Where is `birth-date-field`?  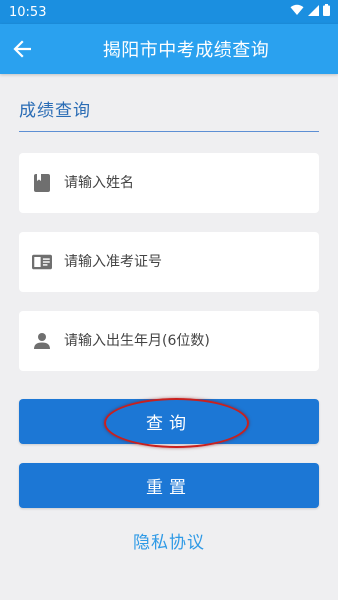
birth-date-field is located at coordinates (169, 341).